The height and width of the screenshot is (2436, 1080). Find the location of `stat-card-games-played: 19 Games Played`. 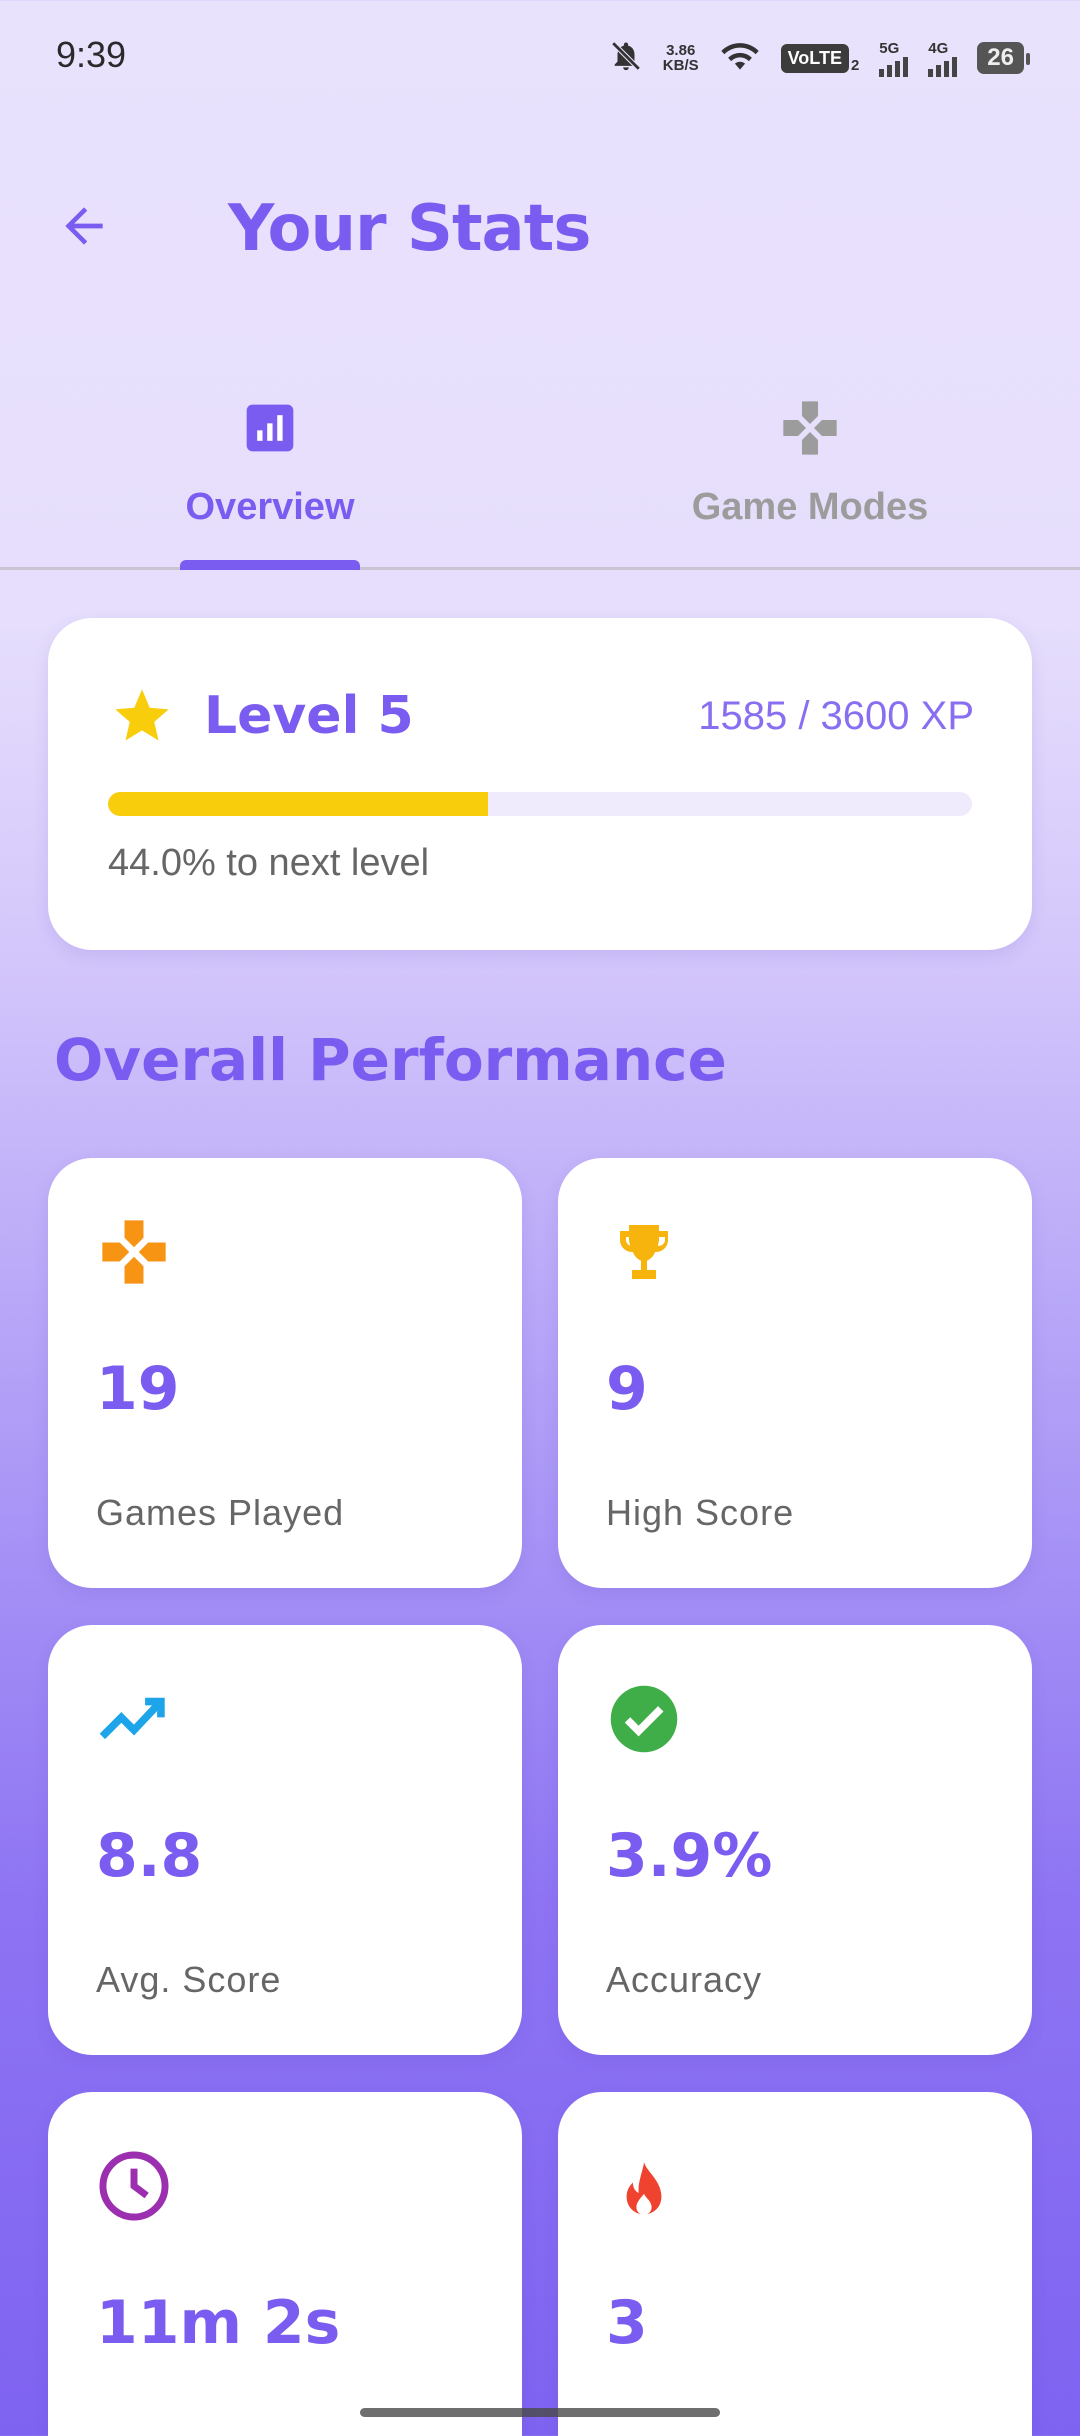

stat-card-games-played: 19 Games Played is located at coordinates (285, 1373).